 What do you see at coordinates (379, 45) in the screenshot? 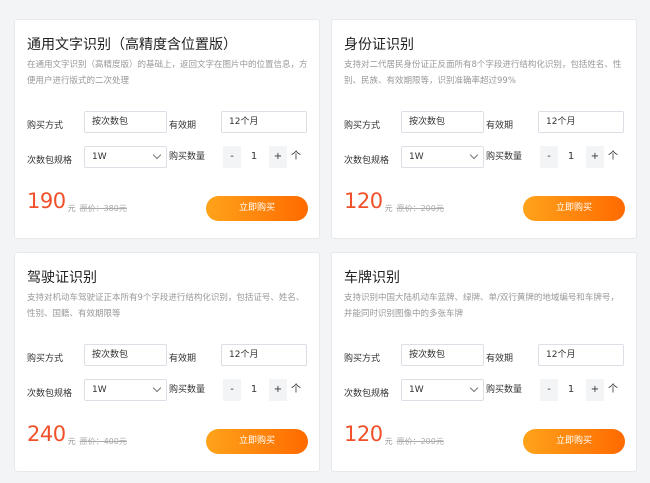
I see `card-title: 身份证识别` at bounding box center [379, 45].